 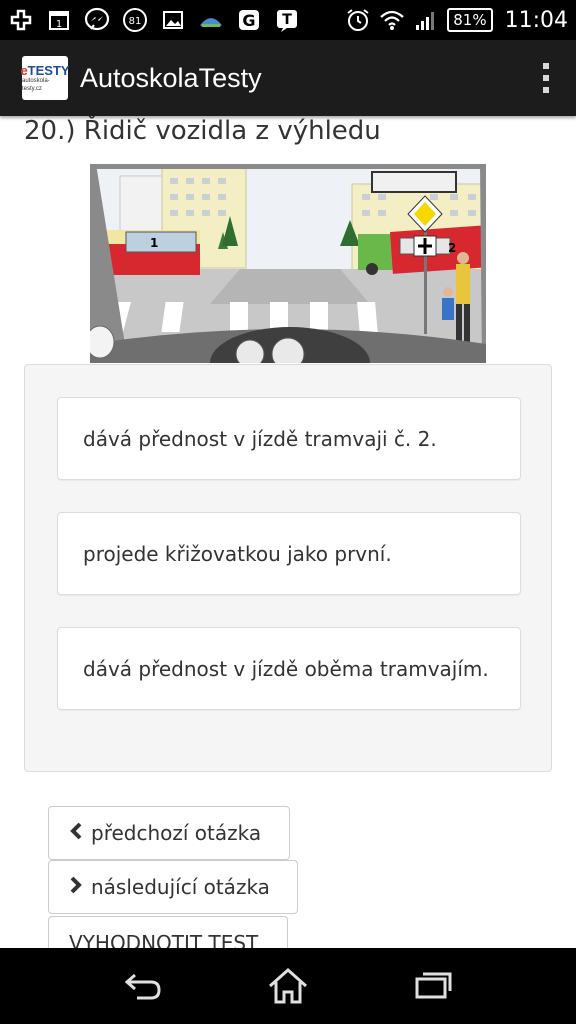 I want to click on answer-option-3: dává přednost v jízdě oběma tramvajím., so click(x=289, y=668).